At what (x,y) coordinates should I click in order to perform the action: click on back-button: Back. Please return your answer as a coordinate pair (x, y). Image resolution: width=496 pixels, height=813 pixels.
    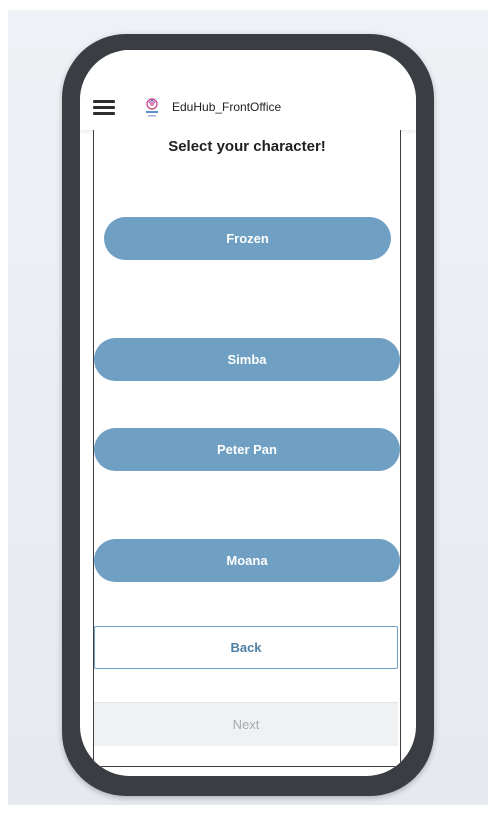
    Looking at the image, I should click on (246, 647).